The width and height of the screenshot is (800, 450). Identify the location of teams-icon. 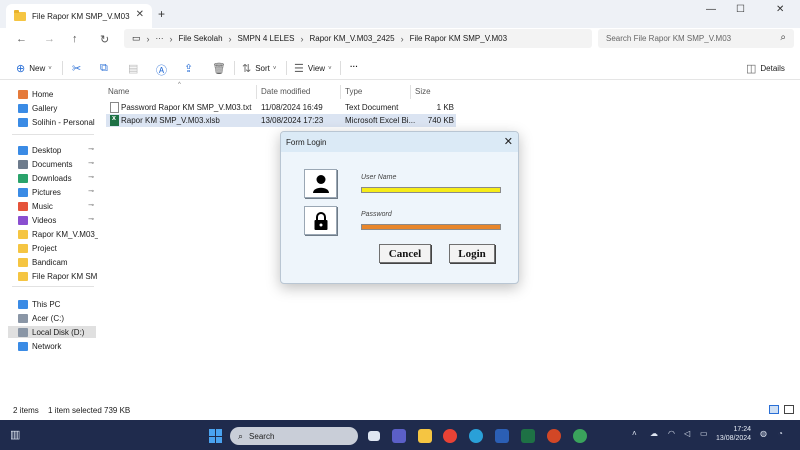
(399, 436).